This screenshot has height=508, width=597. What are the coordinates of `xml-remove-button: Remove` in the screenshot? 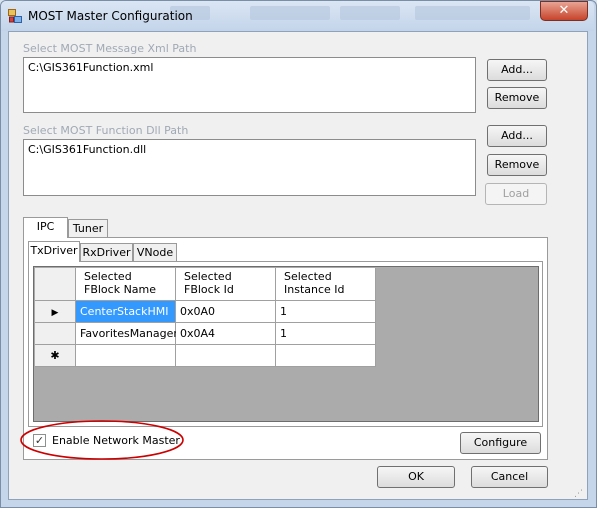 It's located at (517, 98).